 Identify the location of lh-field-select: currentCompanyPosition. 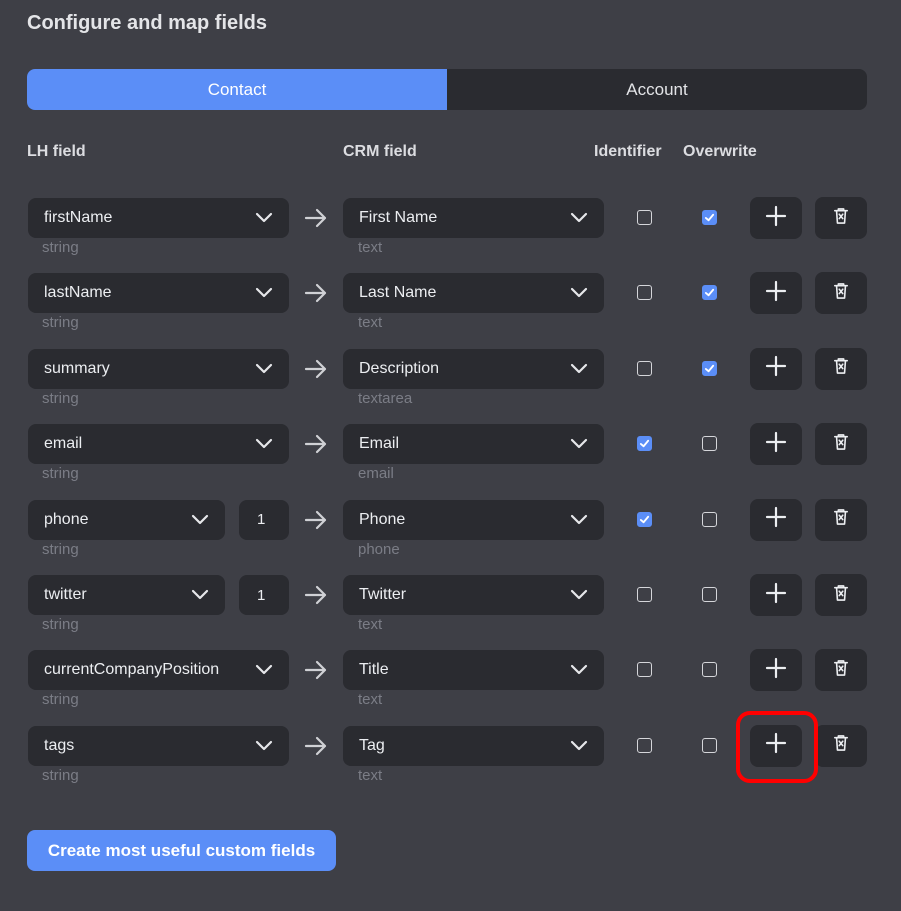
(158, 670).